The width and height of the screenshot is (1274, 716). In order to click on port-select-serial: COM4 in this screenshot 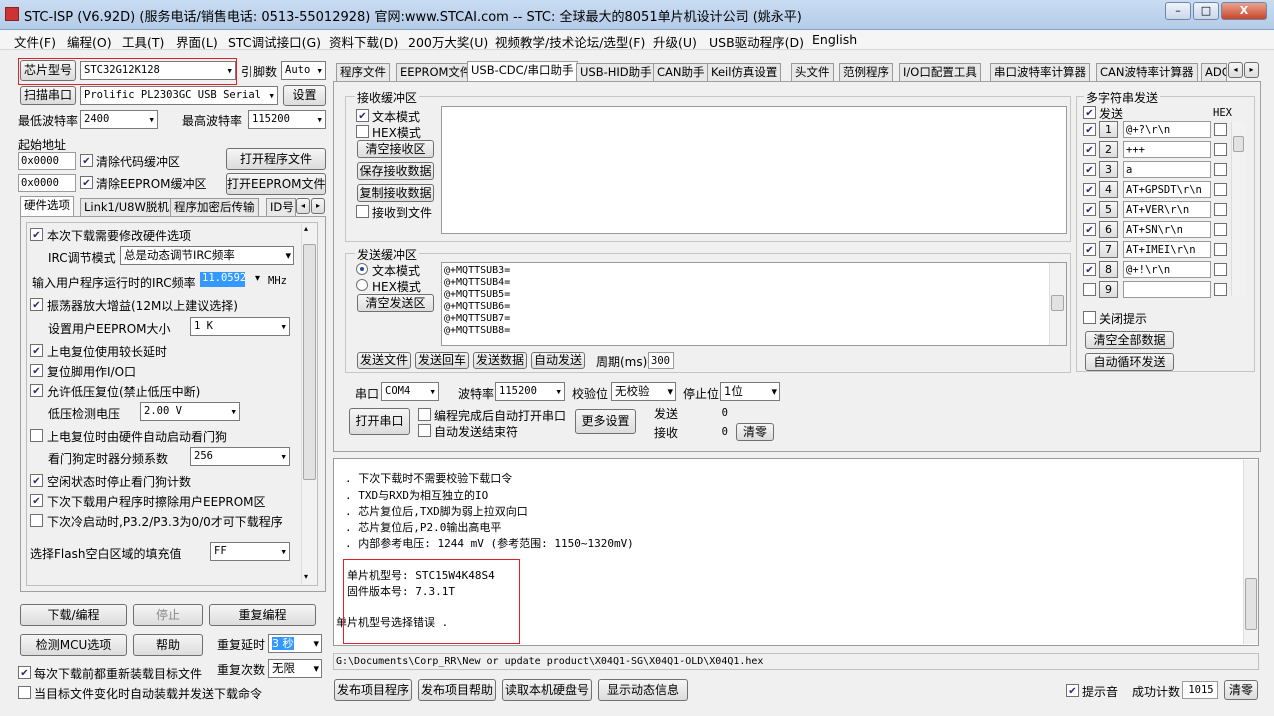, I will do `click(410, 391)`.